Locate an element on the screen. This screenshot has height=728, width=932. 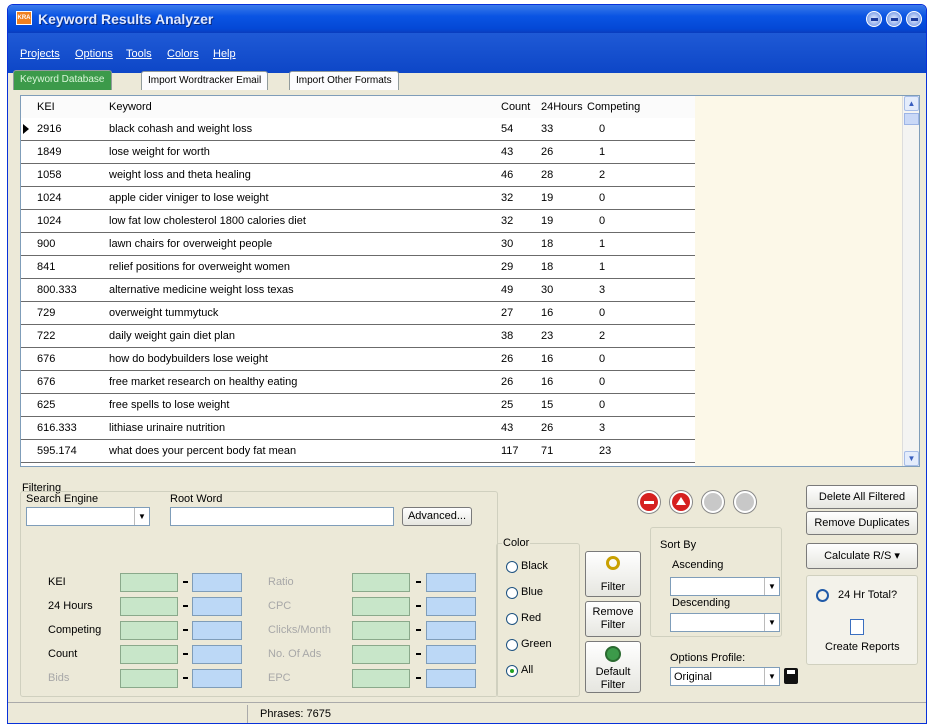
search-engine-label: Search Engine is located at coordinates (62, 499).